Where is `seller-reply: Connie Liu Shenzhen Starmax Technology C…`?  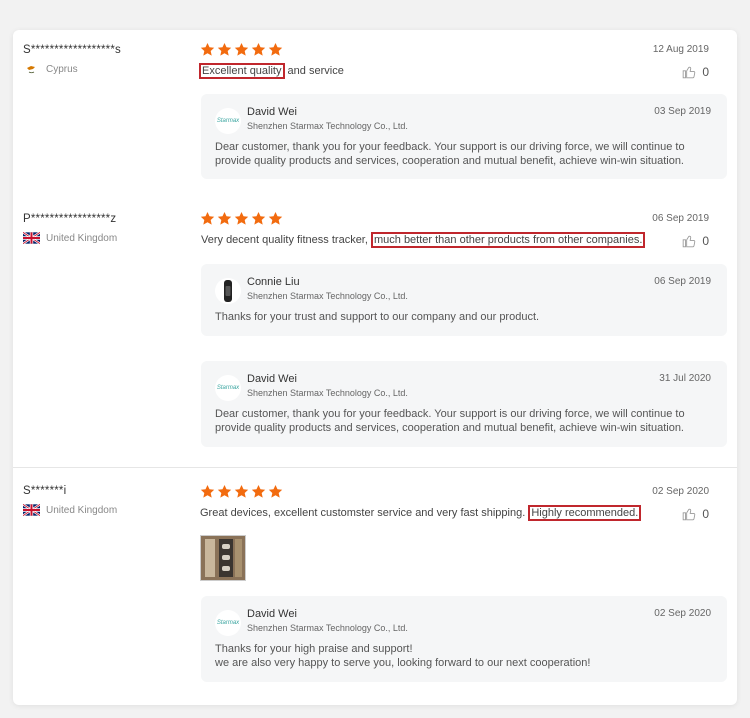
seller-reply: Connie Liu Shenzhen Starmax Technology C… is located at coordinates (464, 300).